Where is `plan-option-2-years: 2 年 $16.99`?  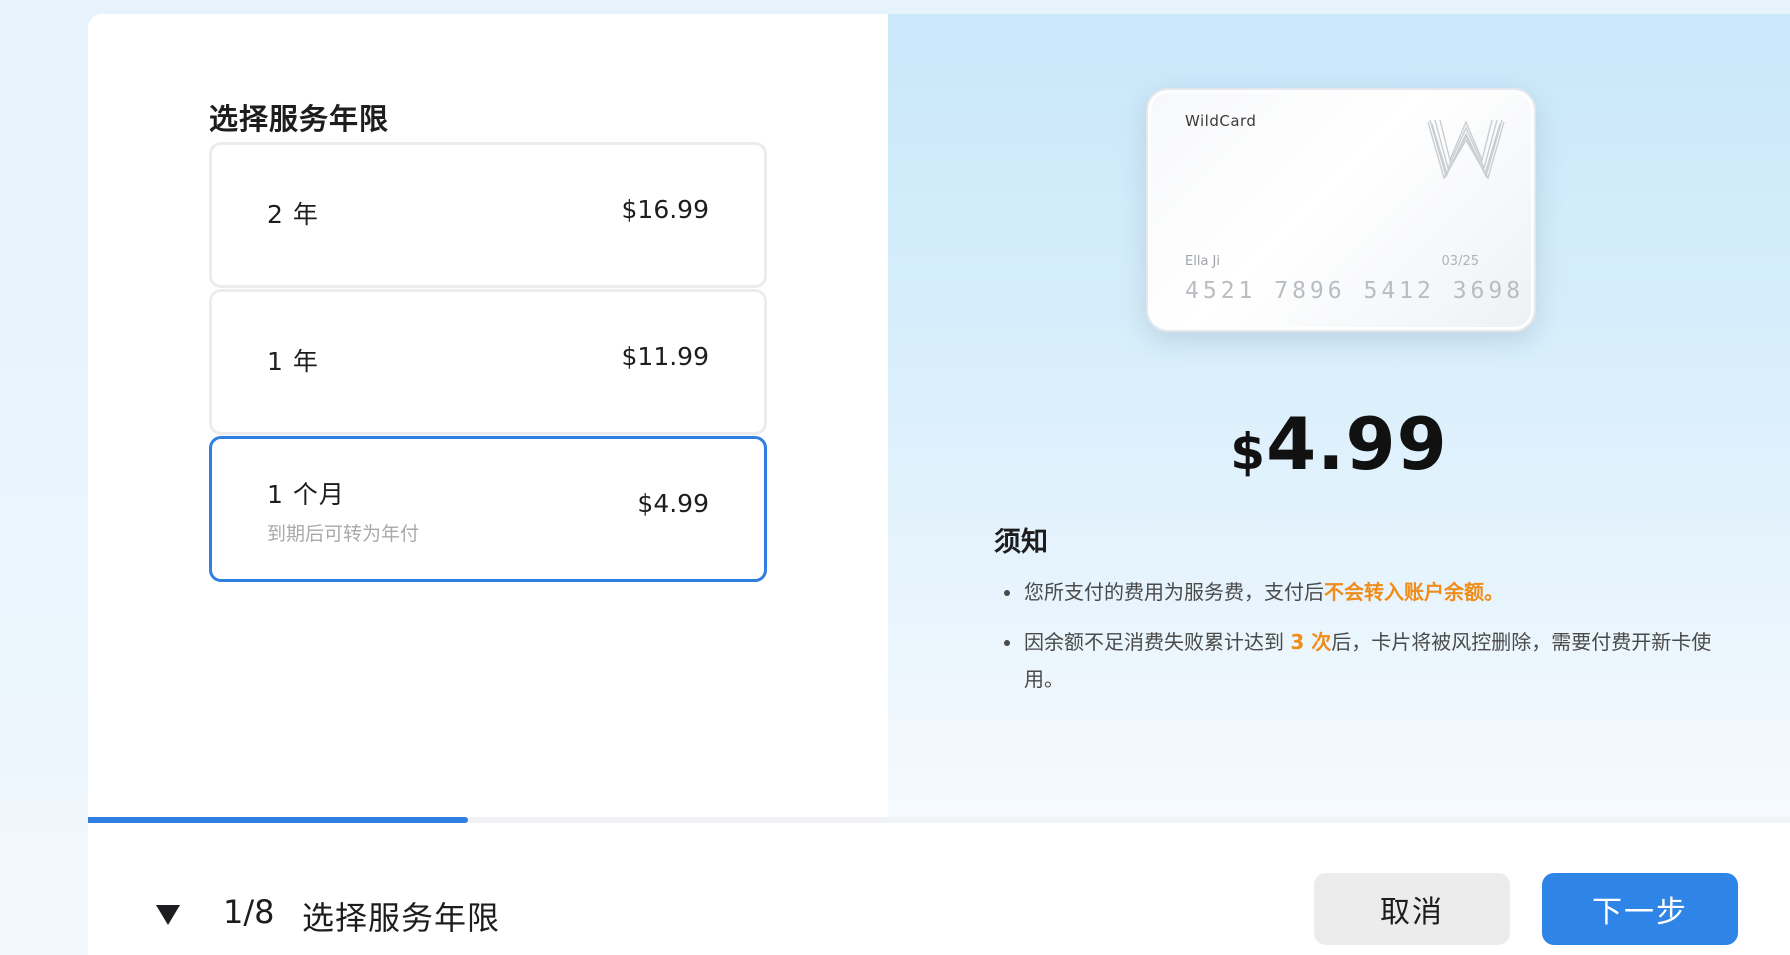 plan-option-2-years: 2 年 $16.99 is located at coordinates (488, 215).